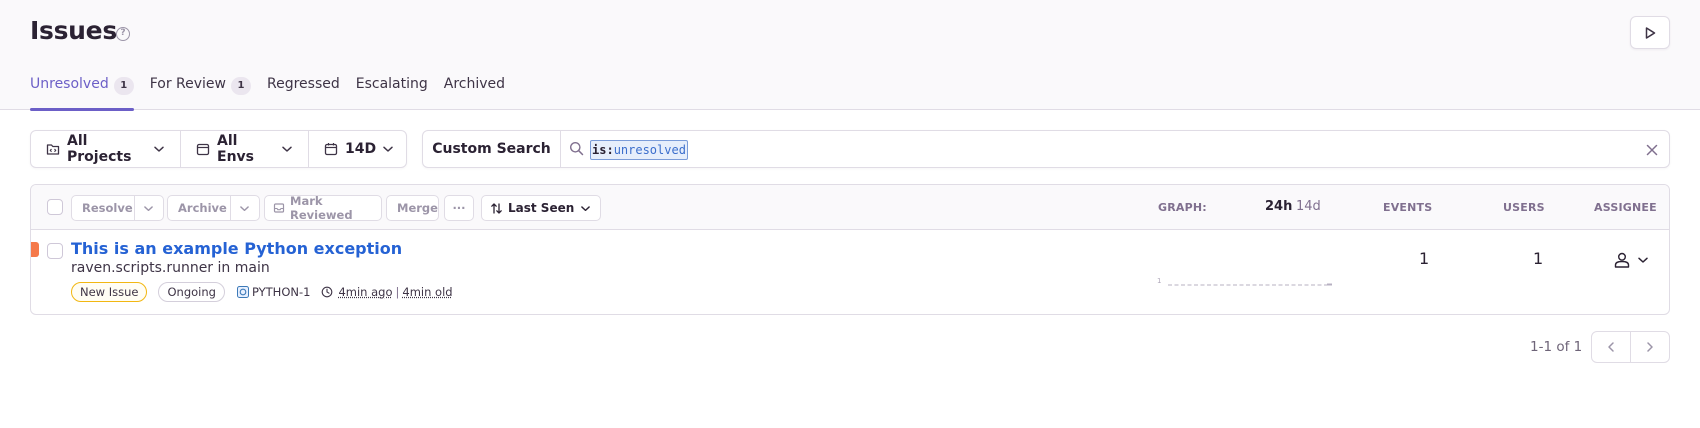 The image size is (1700, 428). What do you see at coordinates (109, 292) in the screenshot?
I see `new-issue-badge: New Issue` at bounding box center [109, 292].